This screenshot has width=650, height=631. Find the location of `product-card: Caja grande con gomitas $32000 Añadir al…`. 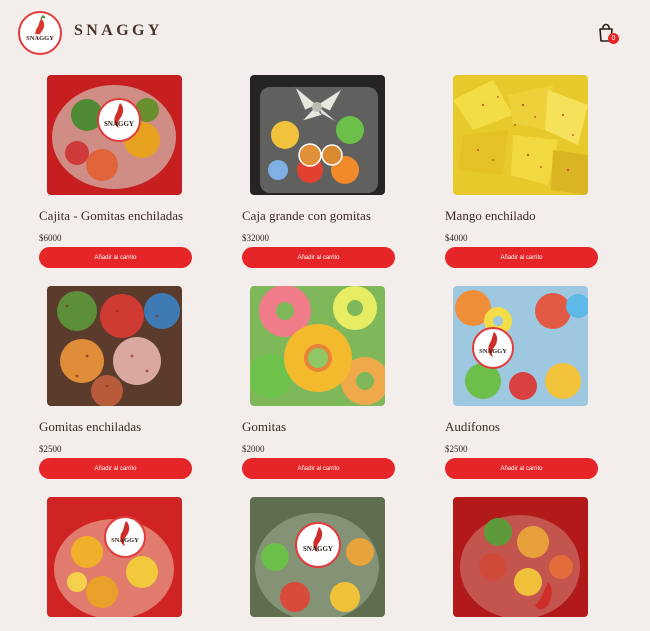

product-card: Caja grande con gomitas $32000 Añadir al… is located at coordinates (322, 185).